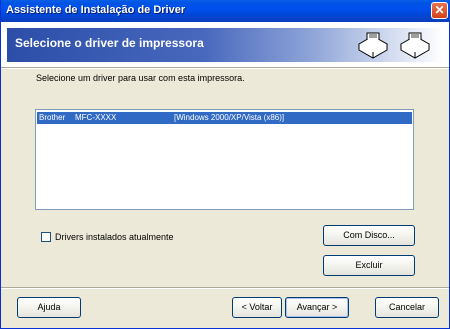 The image size is (450, 329). Describe the element at coordinates (257, 307) in the screenshot. I see `back-button: < Voltar` at that location.